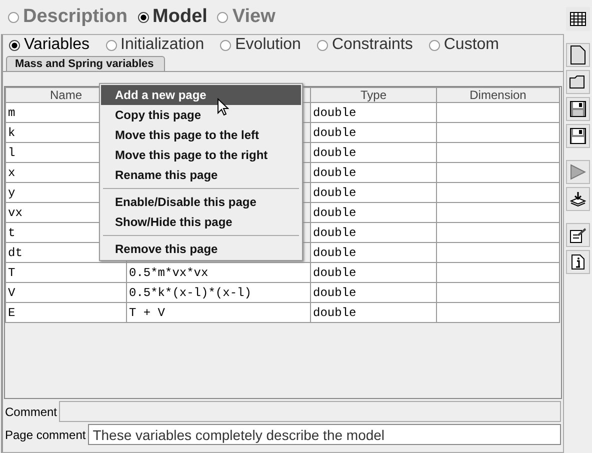  I want to click on radio-tab: Initialization, so click(155, 45).